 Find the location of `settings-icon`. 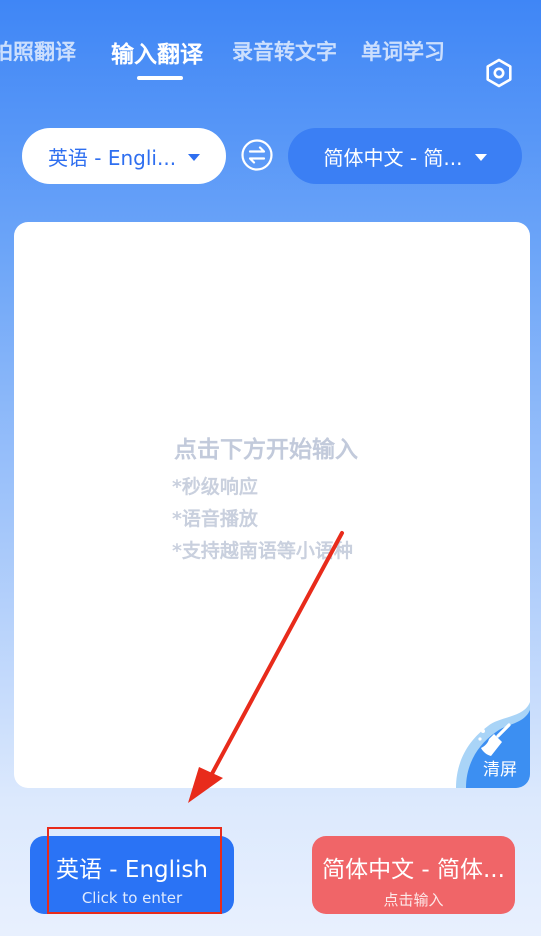

settings-icon is located at coordinates (499, 73).